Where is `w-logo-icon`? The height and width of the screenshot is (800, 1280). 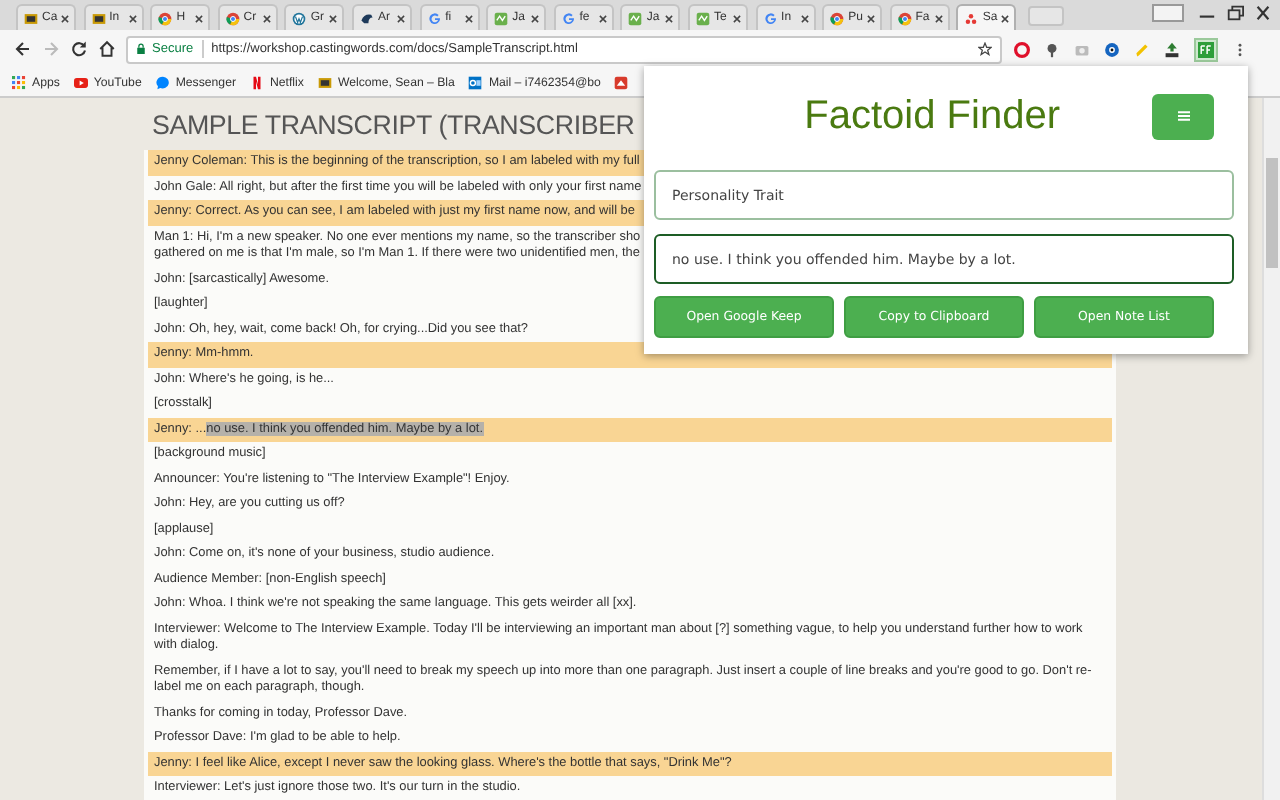 w-logo-icon is located at coordinates (299, 18).